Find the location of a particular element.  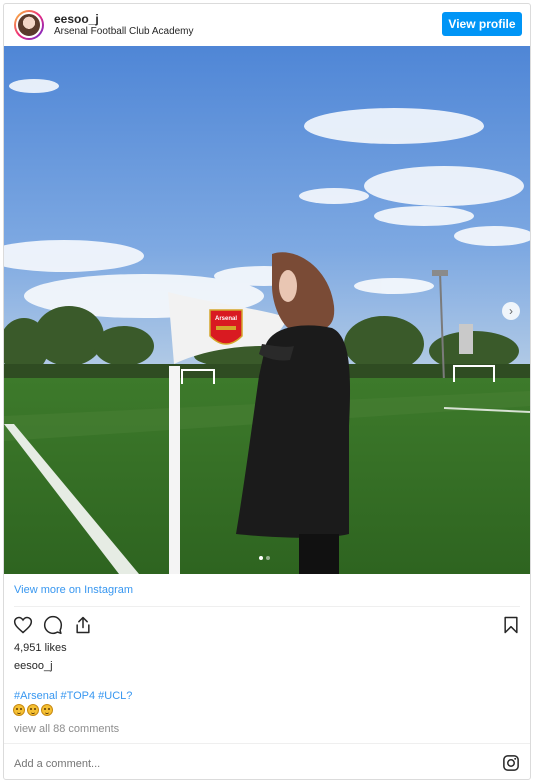

chevron-right-icon: › is located at coordinates (511, 311).